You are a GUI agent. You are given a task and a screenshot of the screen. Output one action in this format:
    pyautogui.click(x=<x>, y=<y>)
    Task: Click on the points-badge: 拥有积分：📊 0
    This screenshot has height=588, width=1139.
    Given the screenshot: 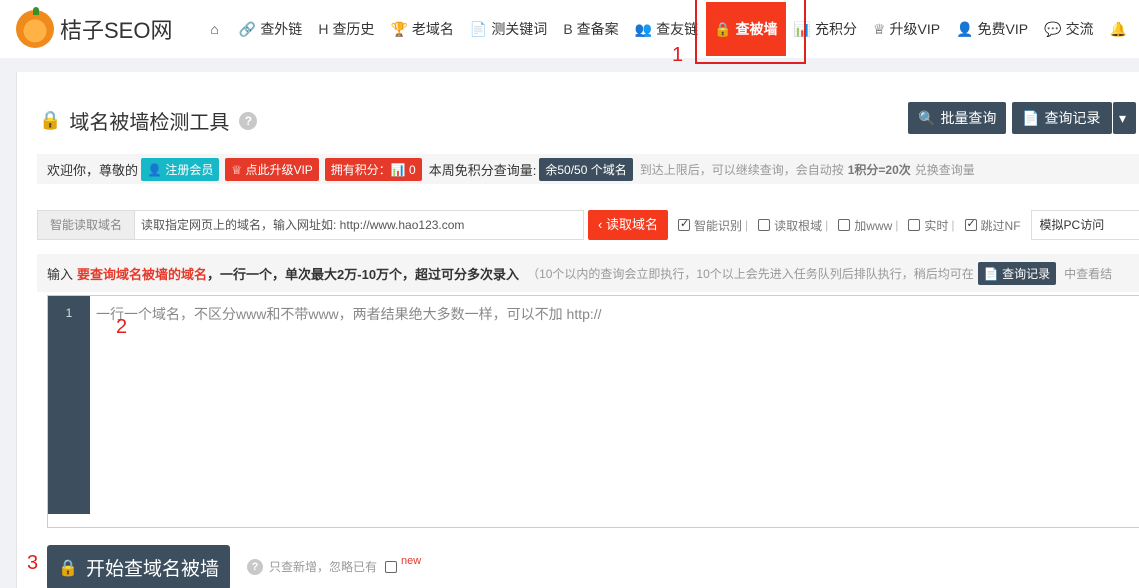 What is the action you would take?
    pyautogui.click(x=373, y=169)
    